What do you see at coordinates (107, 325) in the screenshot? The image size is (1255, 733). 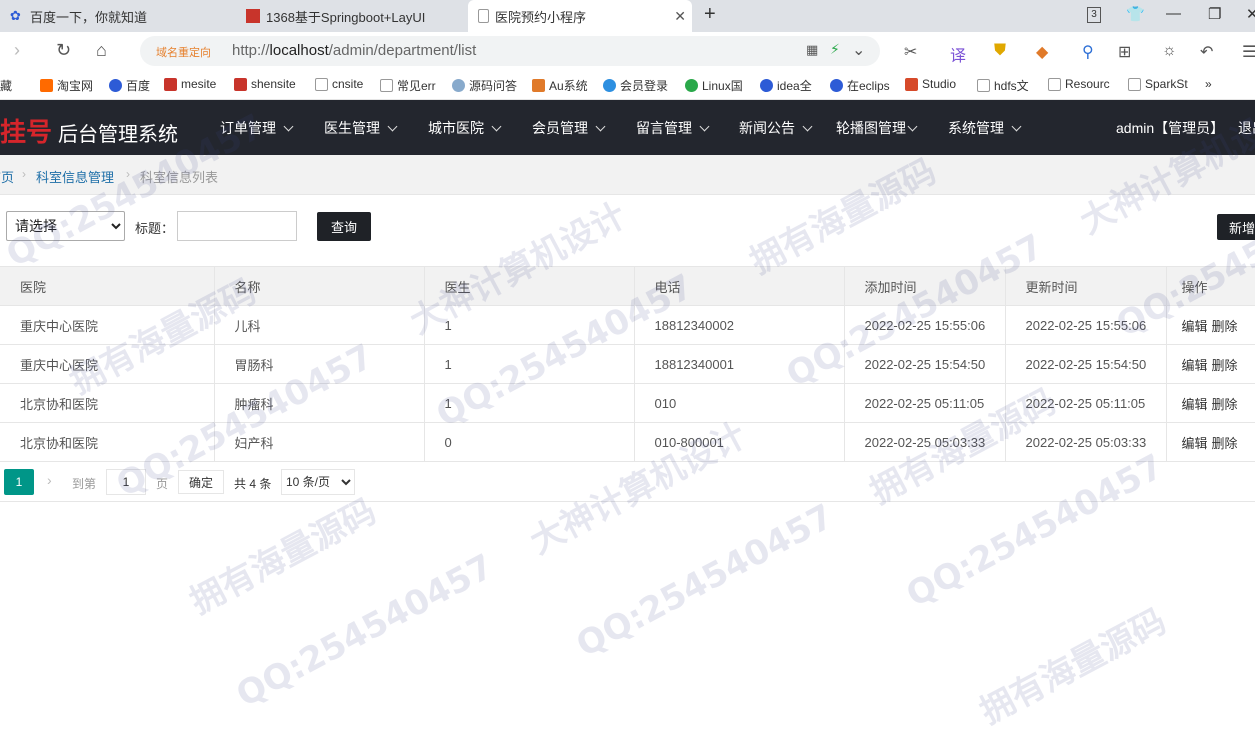 I see `cell-hospital: 重庆中心医院` at bounding box center [107, 325].